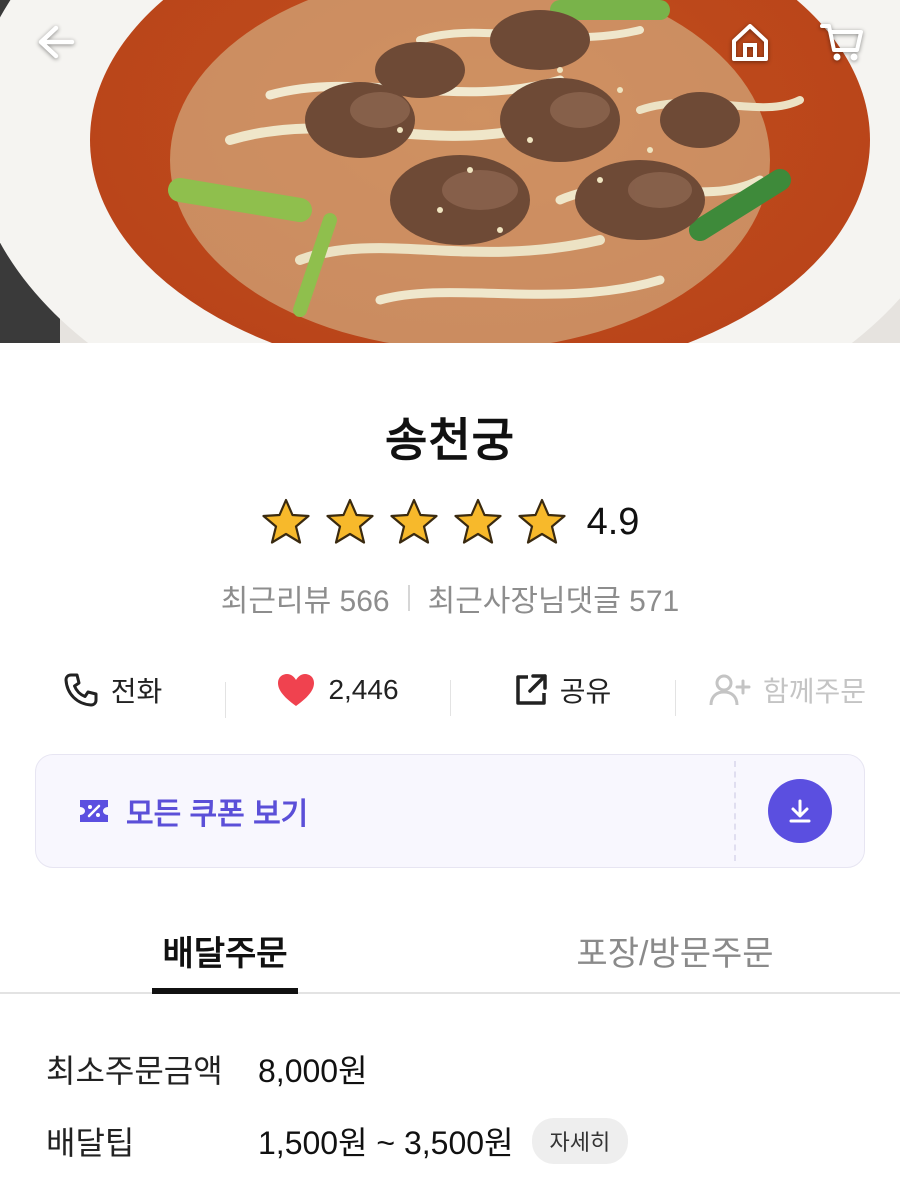 This screenshot has width=900, height=1192. I want to click on min-order-row: 최소주문금액 8,000원, so click(207, 1069).